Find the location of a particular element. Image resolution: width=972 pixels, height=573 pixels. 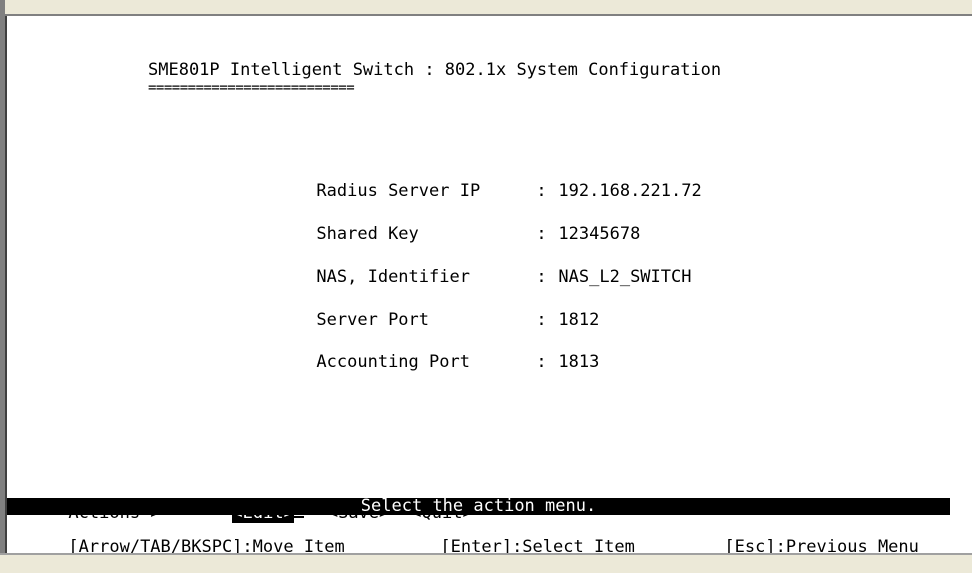

help-select-item: [Enter]:Select Item is located at coordinates (537, 545).